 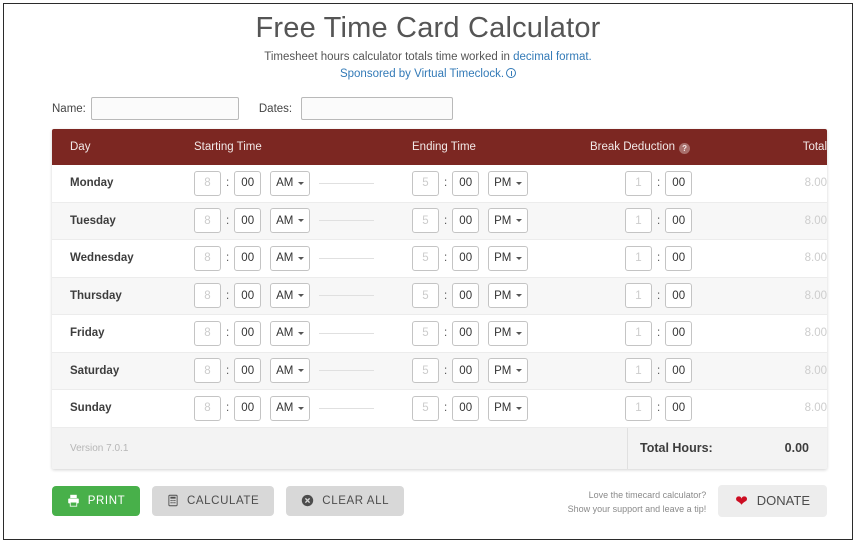 I want to click on donate-button: ❤ DONATE, so click(x=772, y=500).